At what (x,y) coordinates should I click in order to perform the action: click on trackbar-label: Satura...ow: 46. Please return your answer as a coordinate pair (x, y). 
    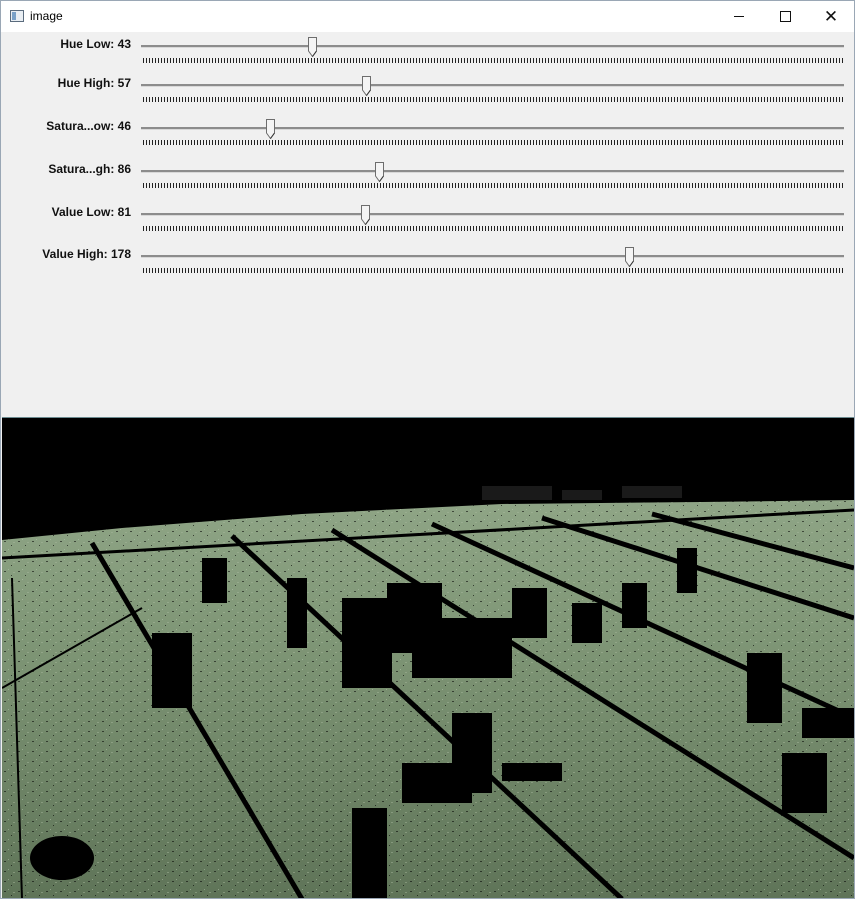
    Looking at the image, I should click on (88, 126).